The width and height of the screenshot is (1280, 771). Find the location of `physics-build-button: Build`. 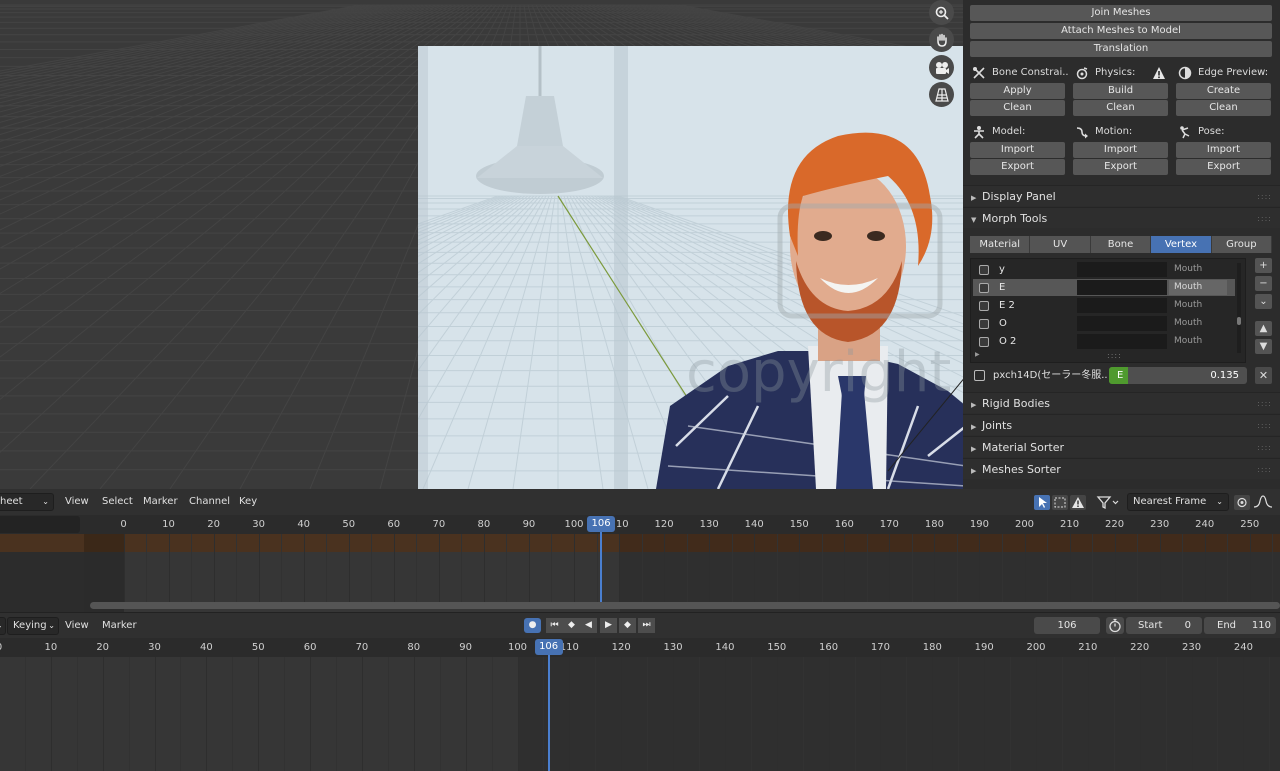

physics-build-button: Build is located at coordinates (1120, 91).